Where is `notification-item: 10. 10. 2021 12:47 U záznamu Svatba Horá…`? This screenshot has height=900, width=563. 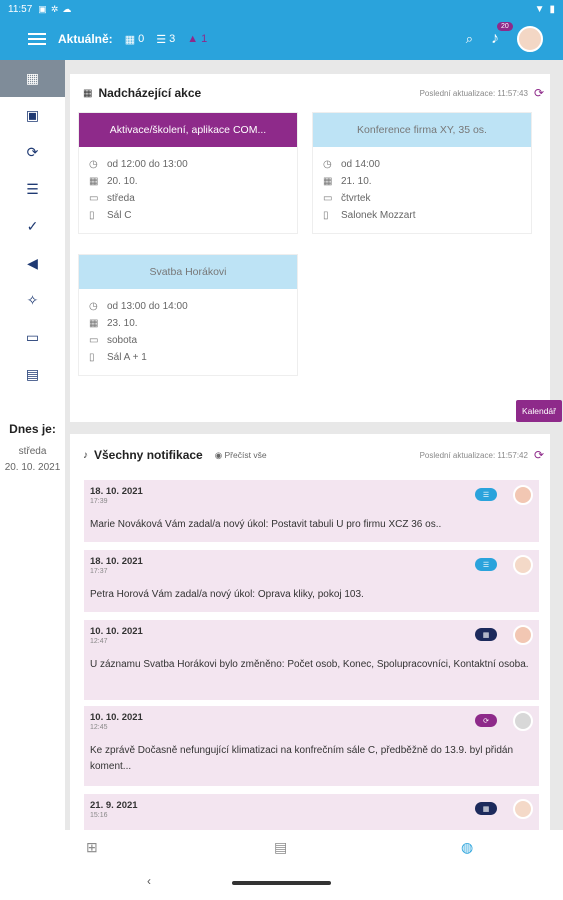 notification-item: 10. 10. 2021 12:47 U záznamu Svatba Horá… is located at coordinates (311, 660).